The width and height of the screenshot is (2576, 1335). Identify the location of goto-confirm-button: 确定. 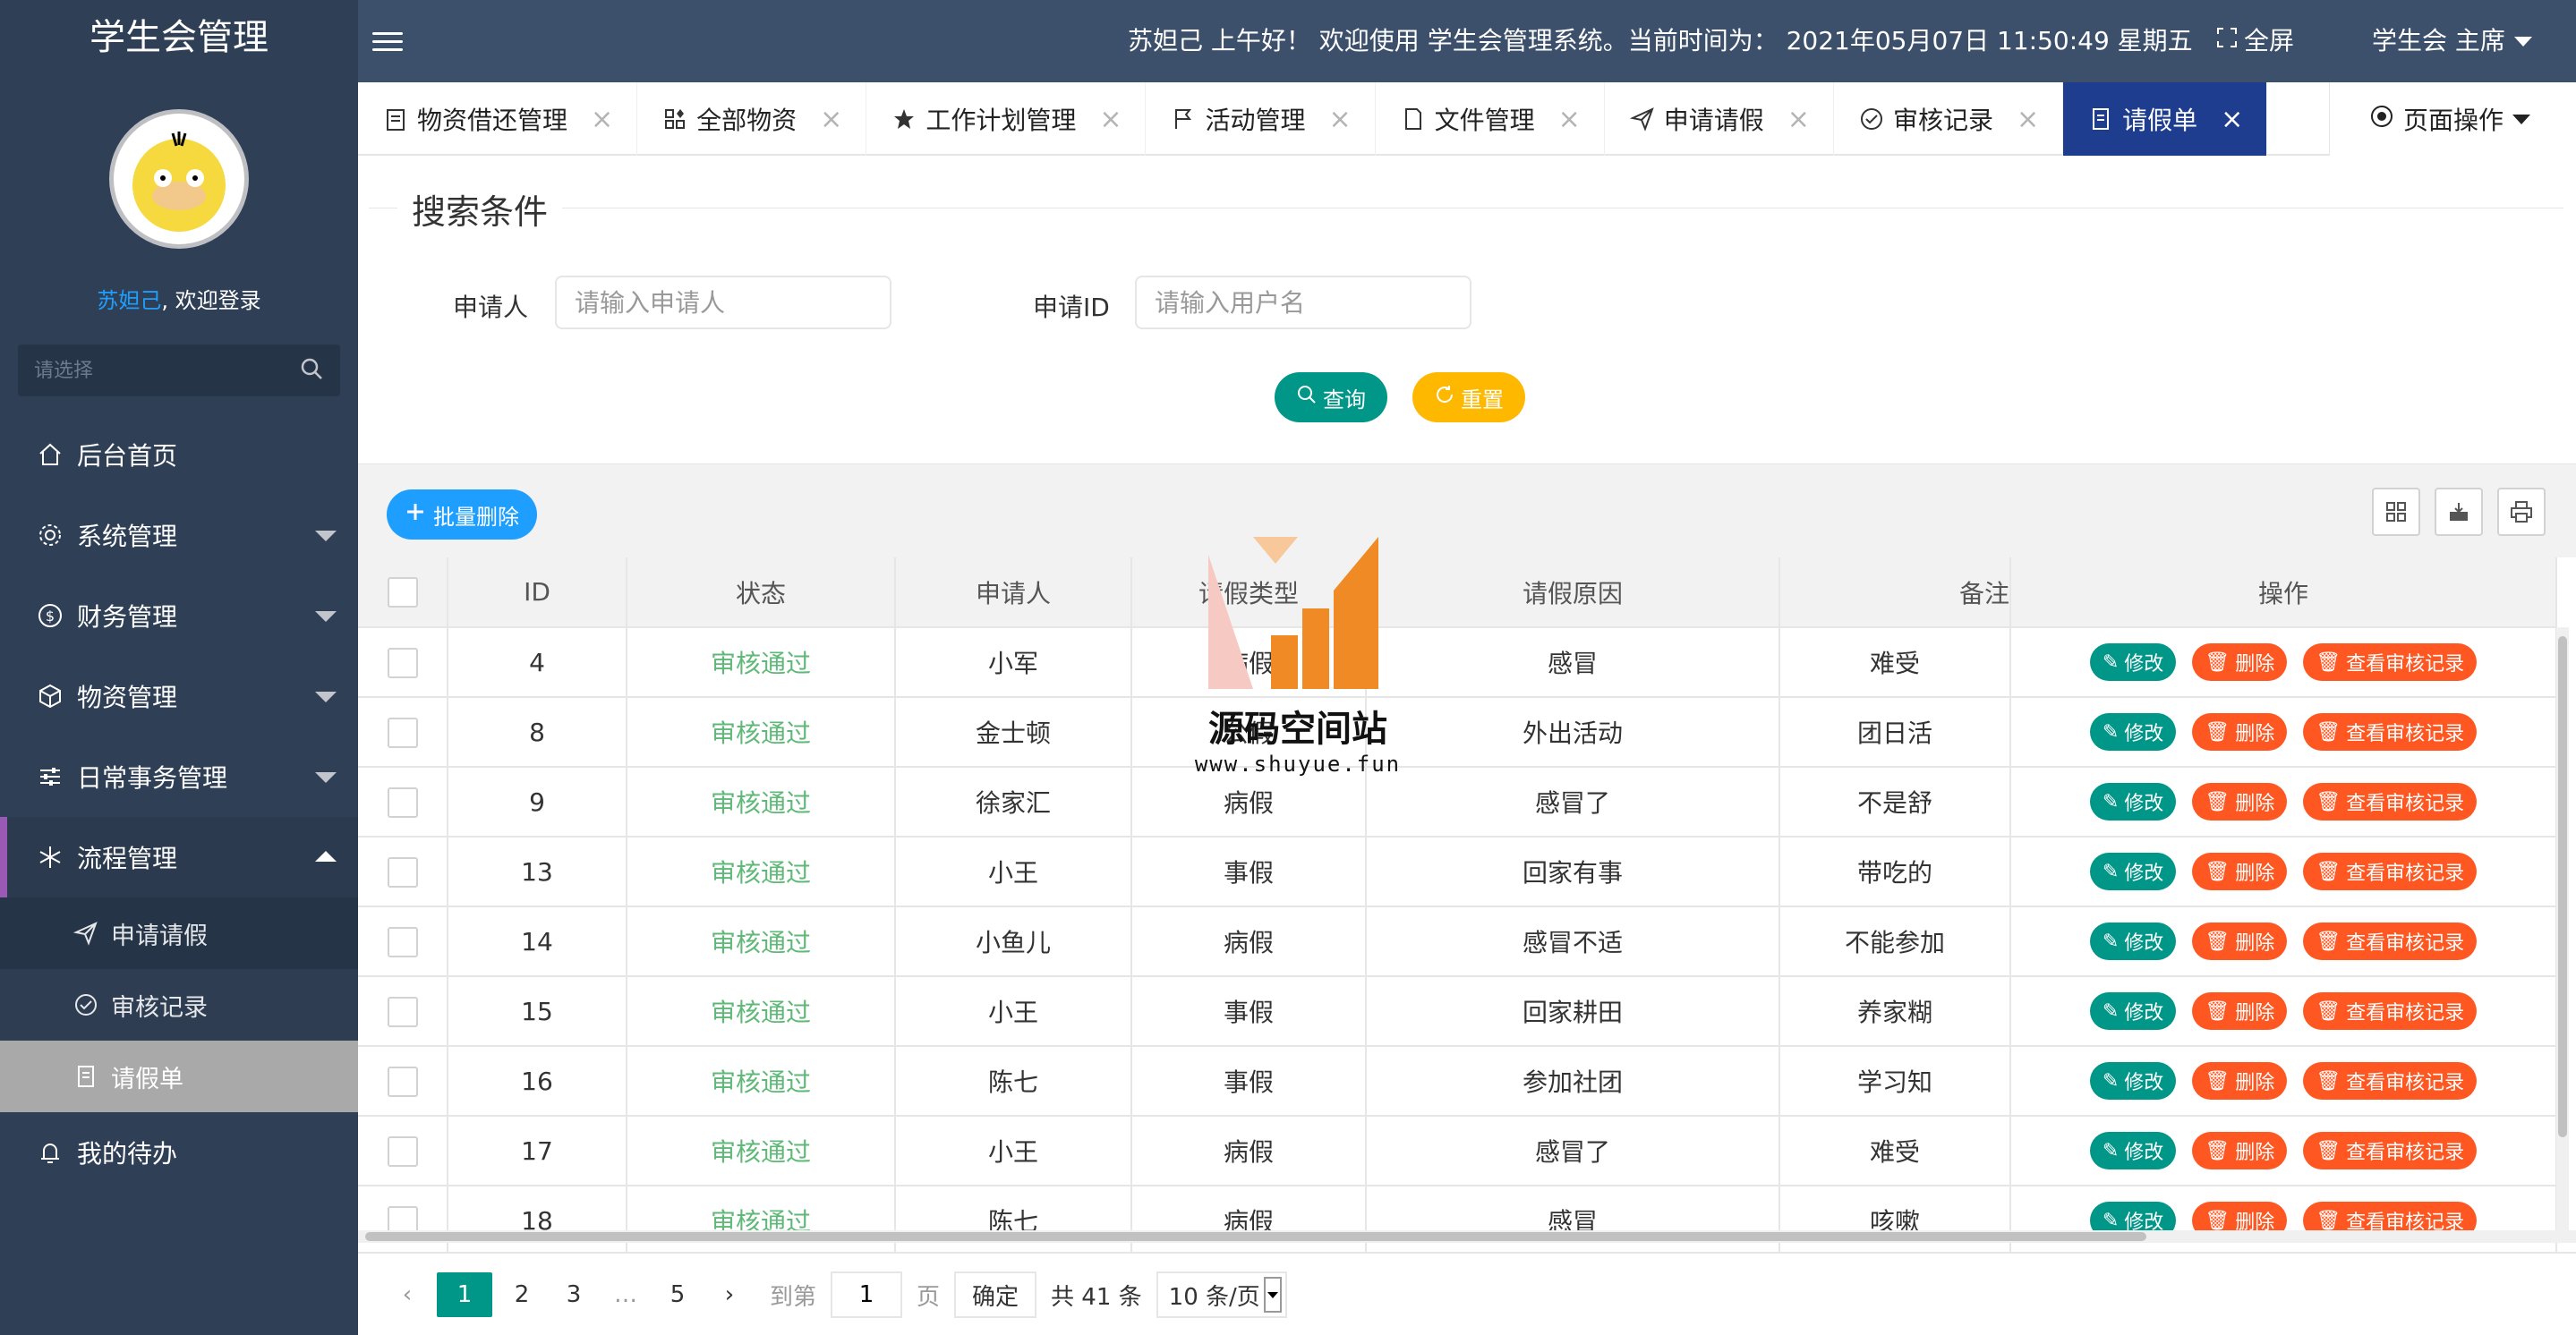
(995, 1294).